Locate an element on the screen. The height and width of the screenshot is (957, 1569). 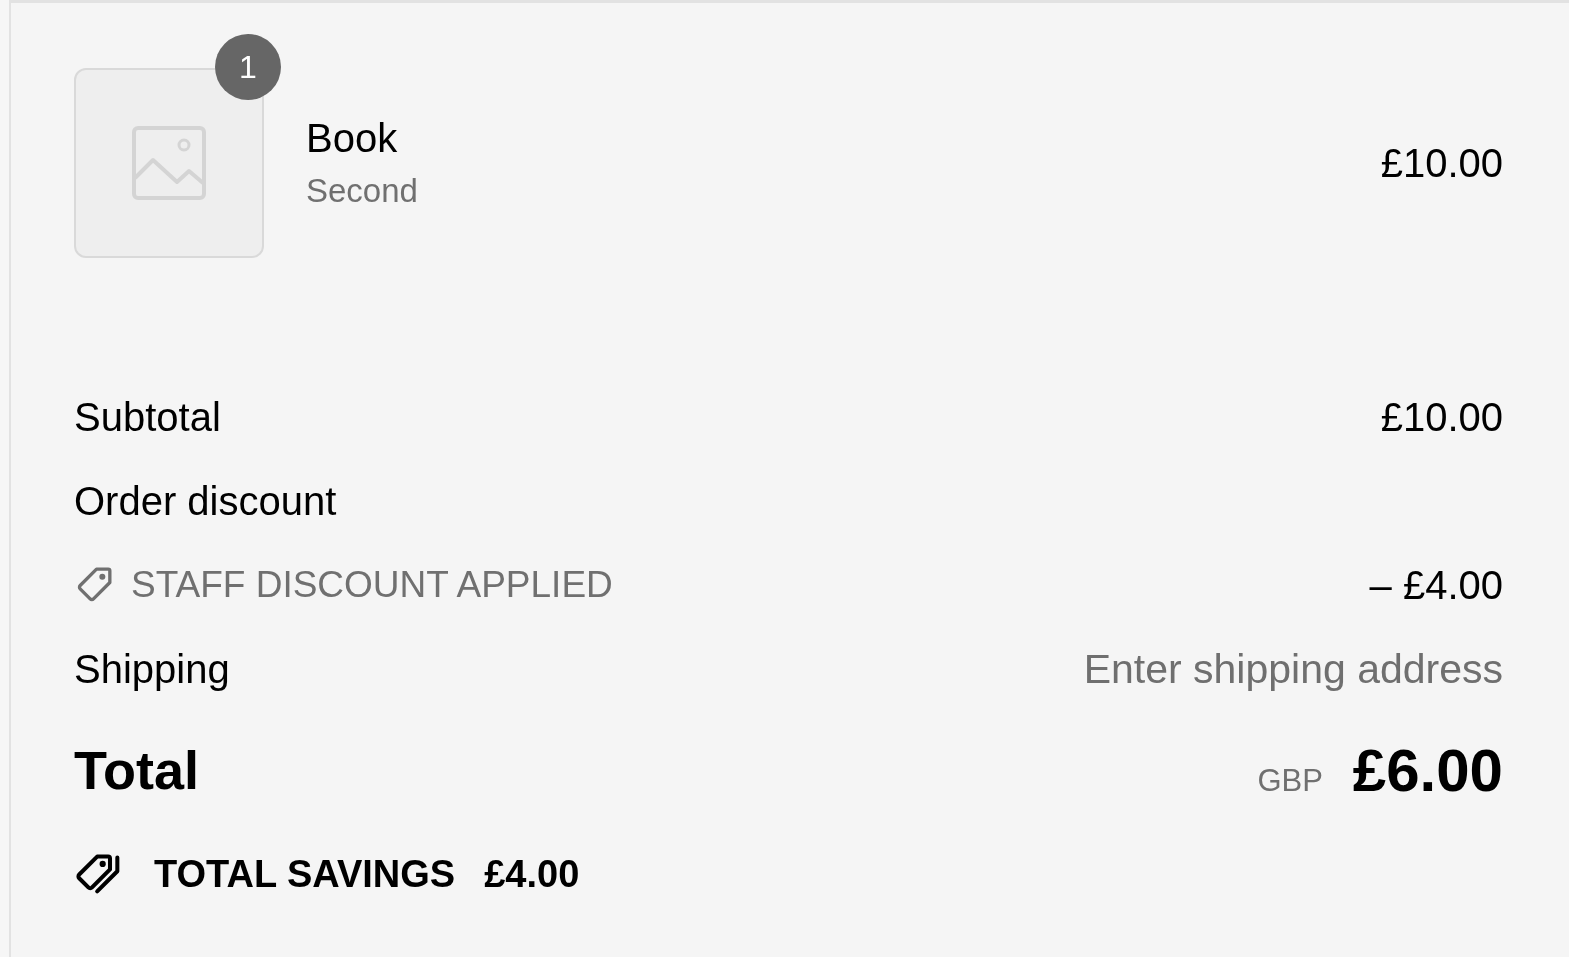
savings-label: TOTAL SAVINGS is located at coordinates (305, 874).